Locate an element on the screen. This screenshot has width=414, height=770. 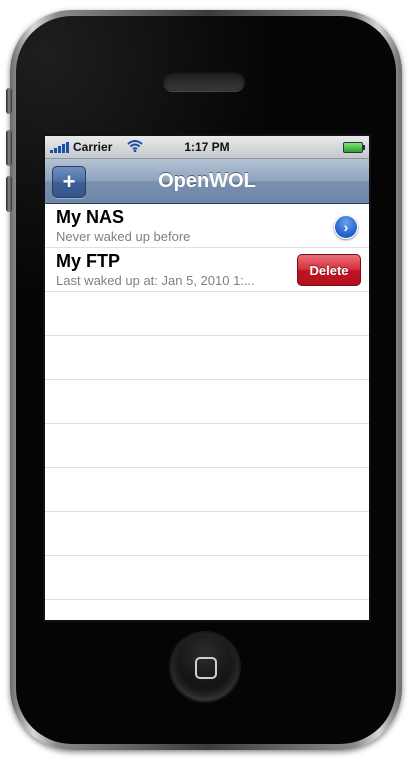
delete-button: Delete is located at coordinates (329, 270).